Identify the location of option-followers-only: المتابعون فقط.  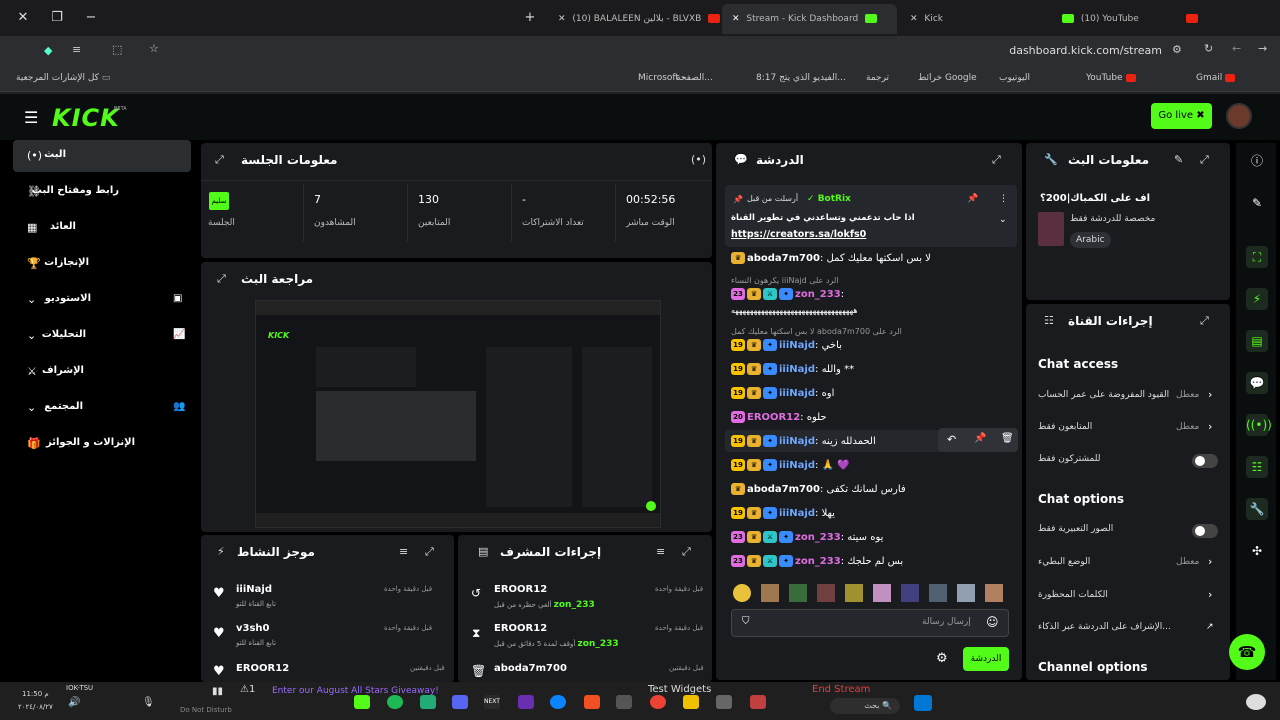
(1065, 427).